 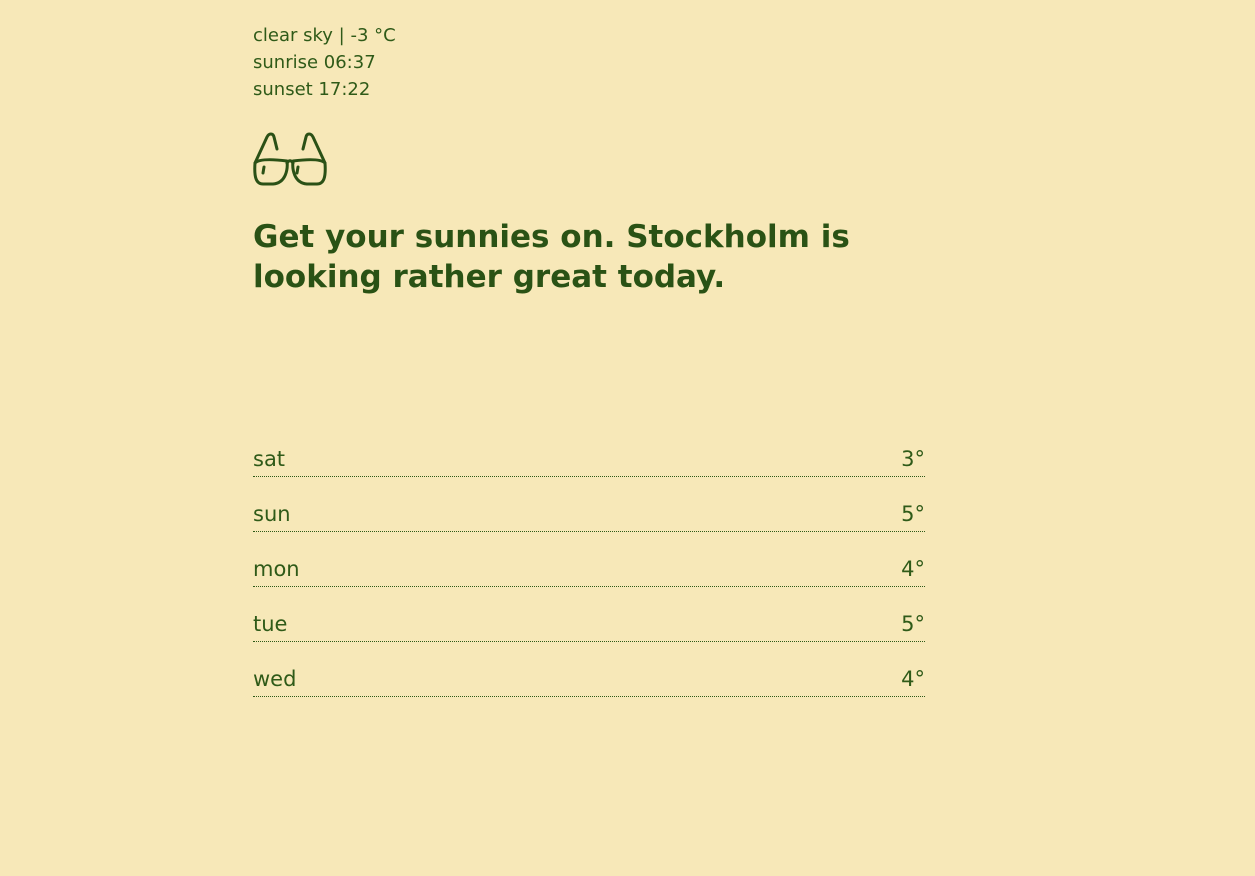 I want to click on forecast-row-tue: tue 5°, so click(x=589, y=623).